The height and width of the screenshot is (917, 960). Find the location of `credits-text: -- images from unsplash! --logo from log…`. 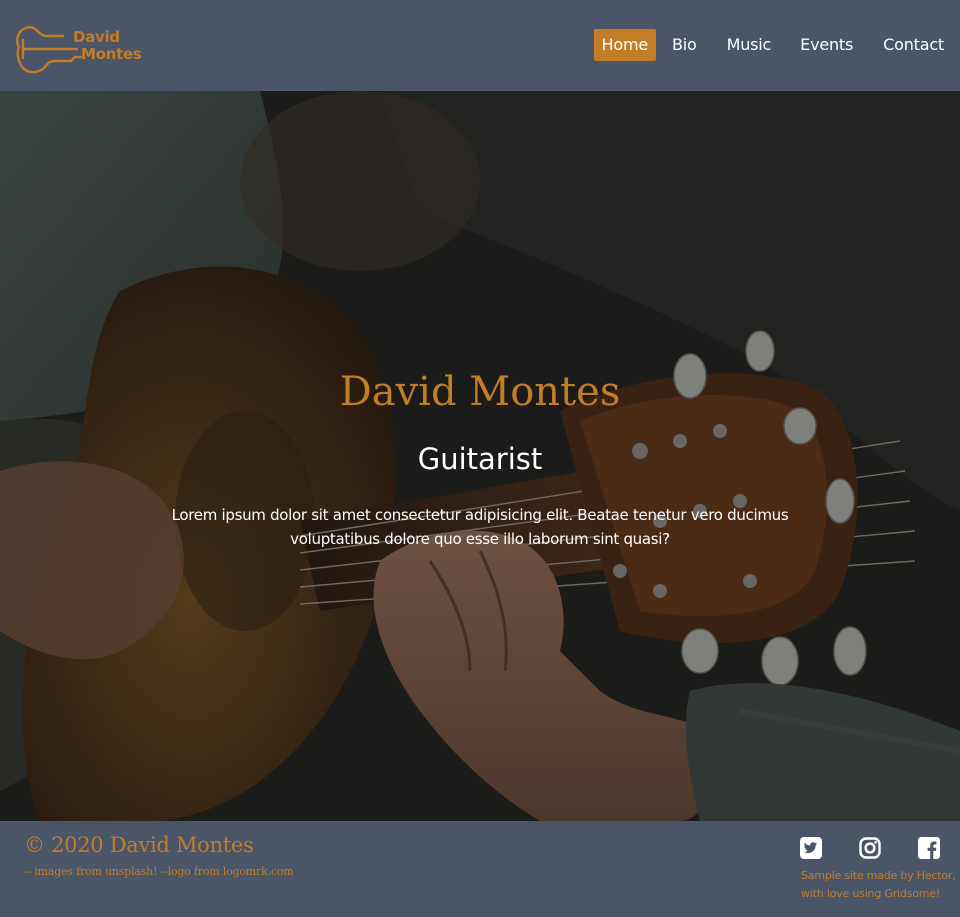

credits-text: -- images from unsplash! --logo from log… is located at coordinates (159, 871).